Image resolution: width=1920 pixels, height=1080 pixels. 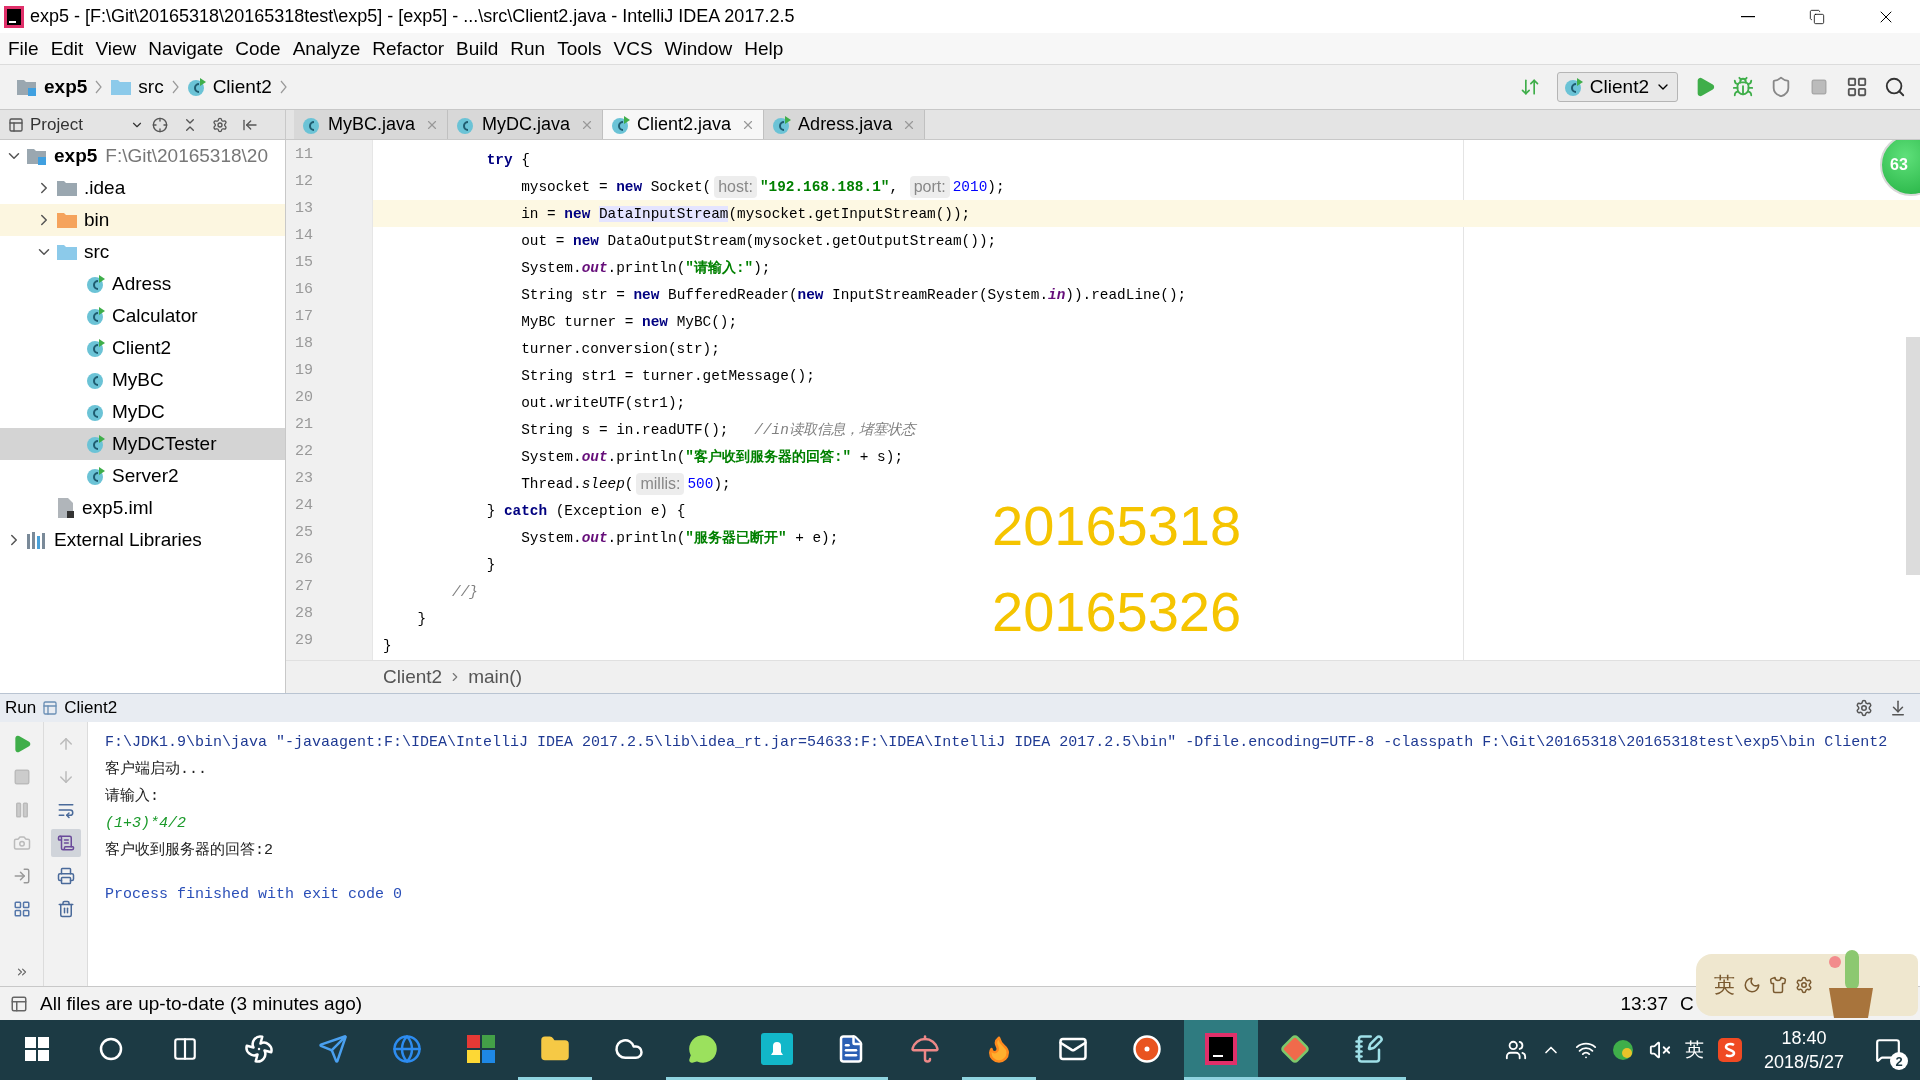 What do you see at coordinates (96, 380) in the screenshot?
I see `class-icon` at bounding box center [96, 380].